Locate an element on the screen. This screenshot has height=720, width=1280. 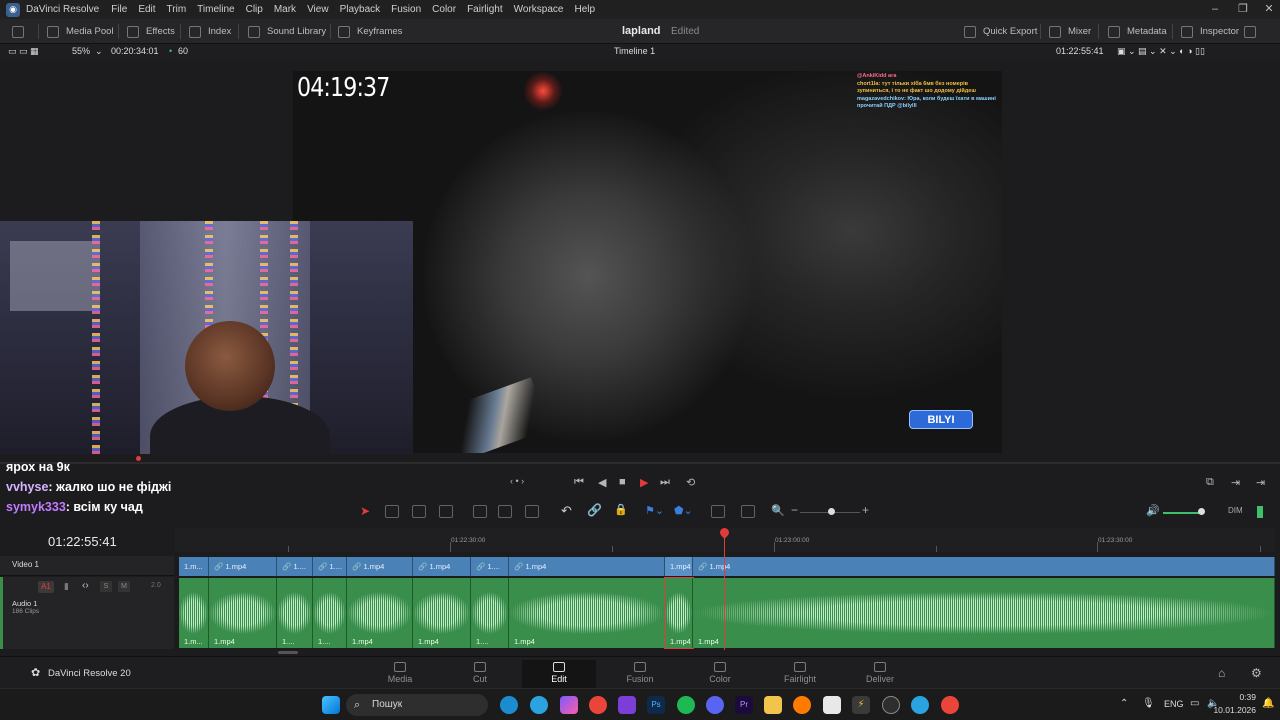
copilot-icon is located at coordinates (569, 705).